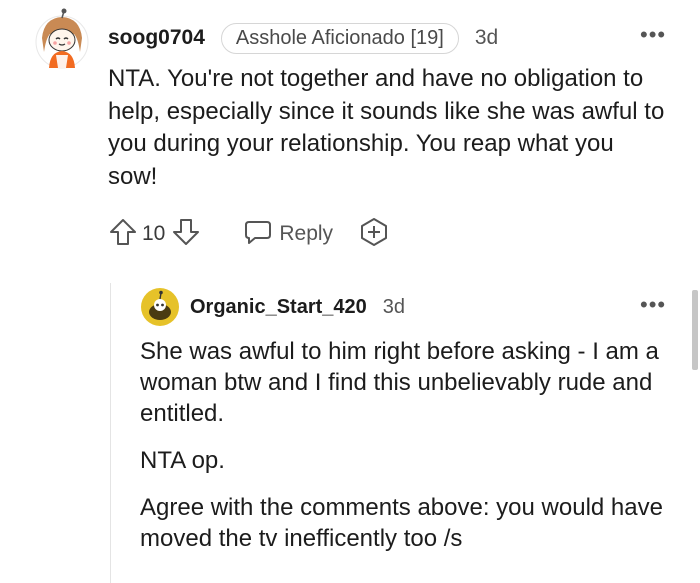 The height and width of the screenshot is (583, 700). Describe the element at coordinates (123, 234) in the screenshot. I see `upvote-icon` at that location.